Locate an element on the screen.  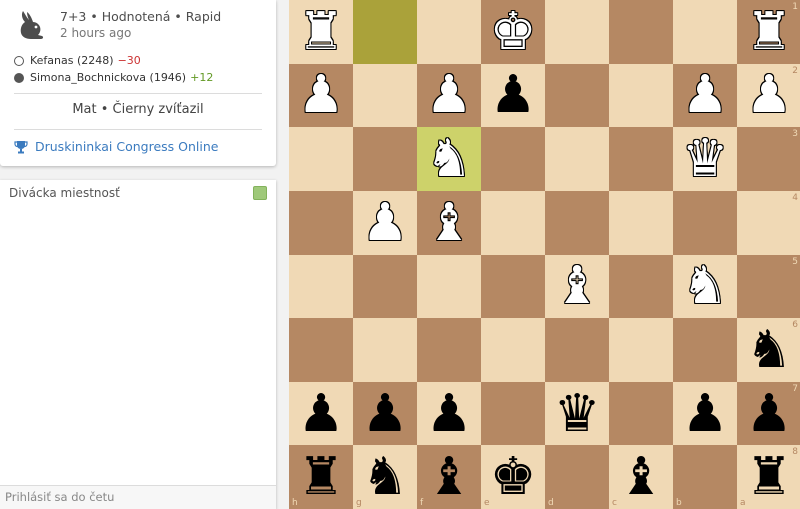
square-h2: ♟ is located at coordinates (321, 95).